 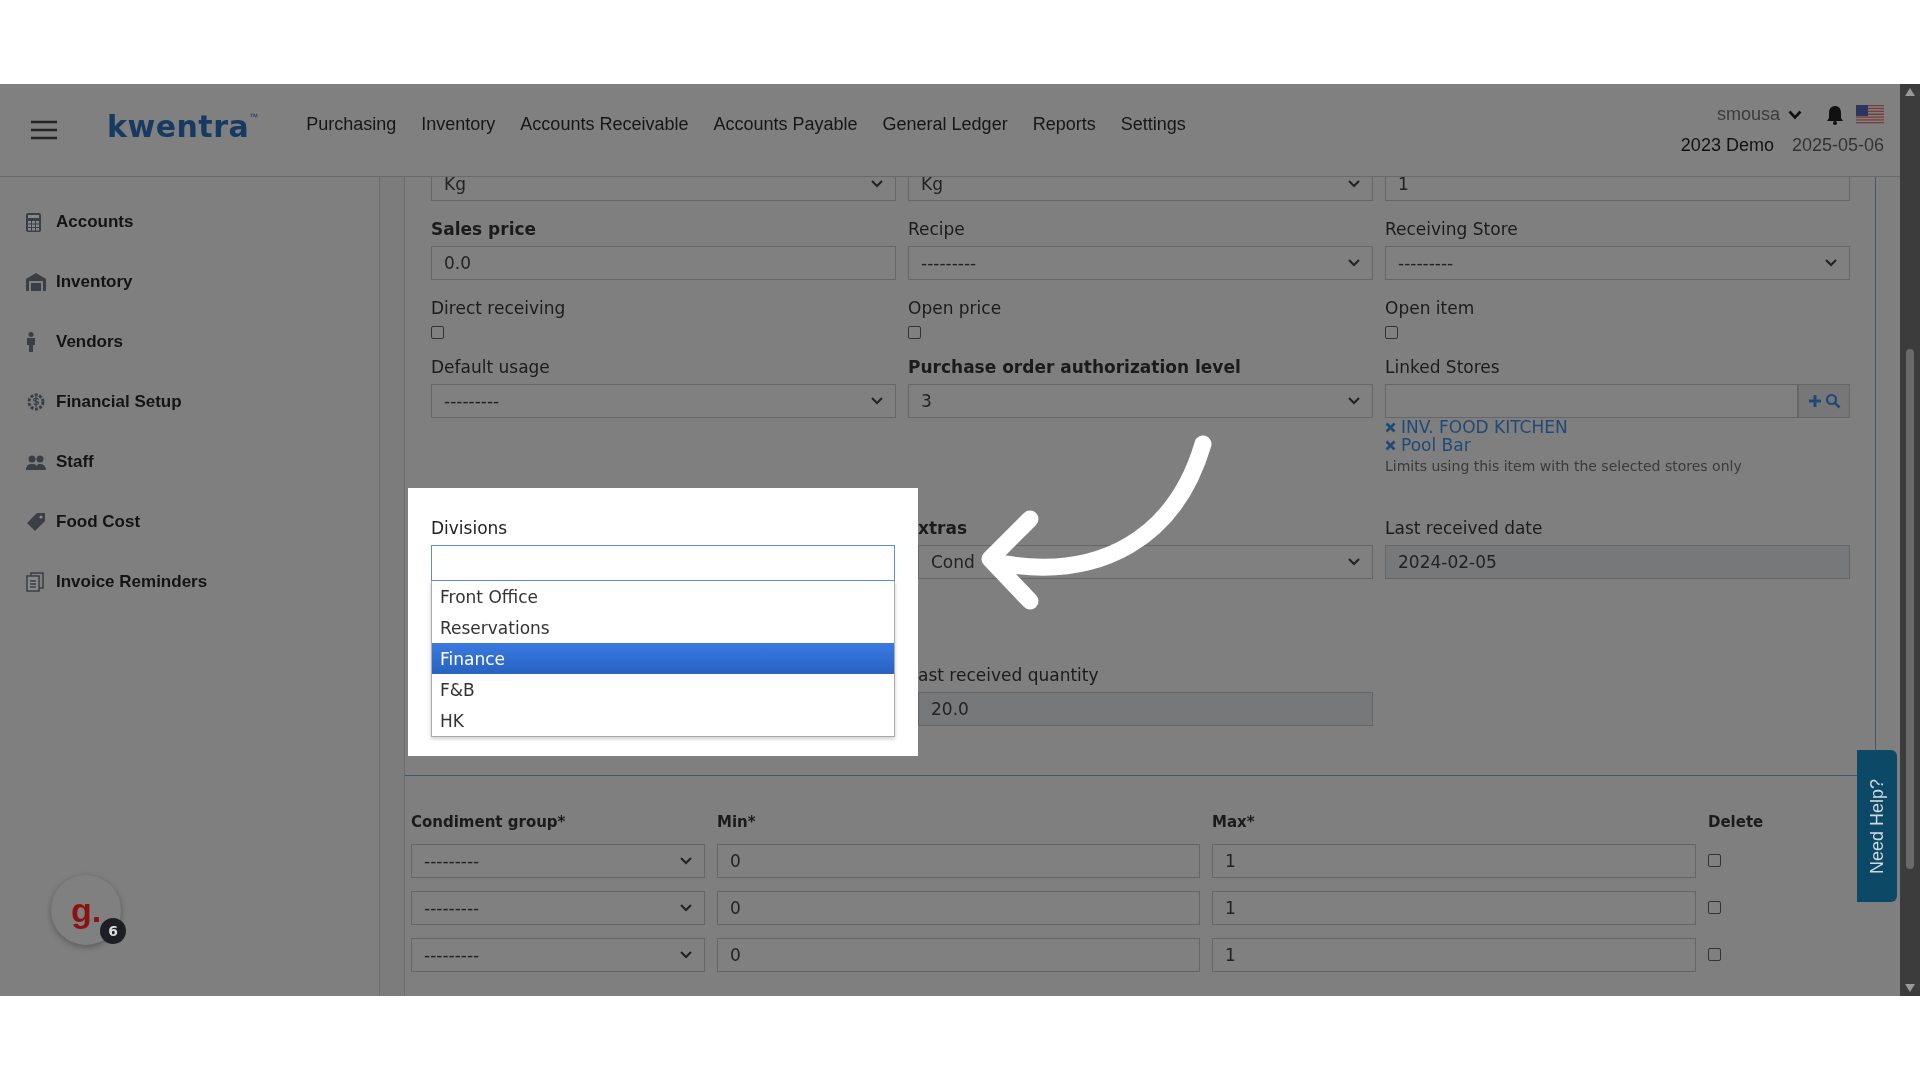 What do you see at coordinates (1443, 367) in the screenshot?
I see `field-label: Linked Stores` at bounding box center [1443, 367].